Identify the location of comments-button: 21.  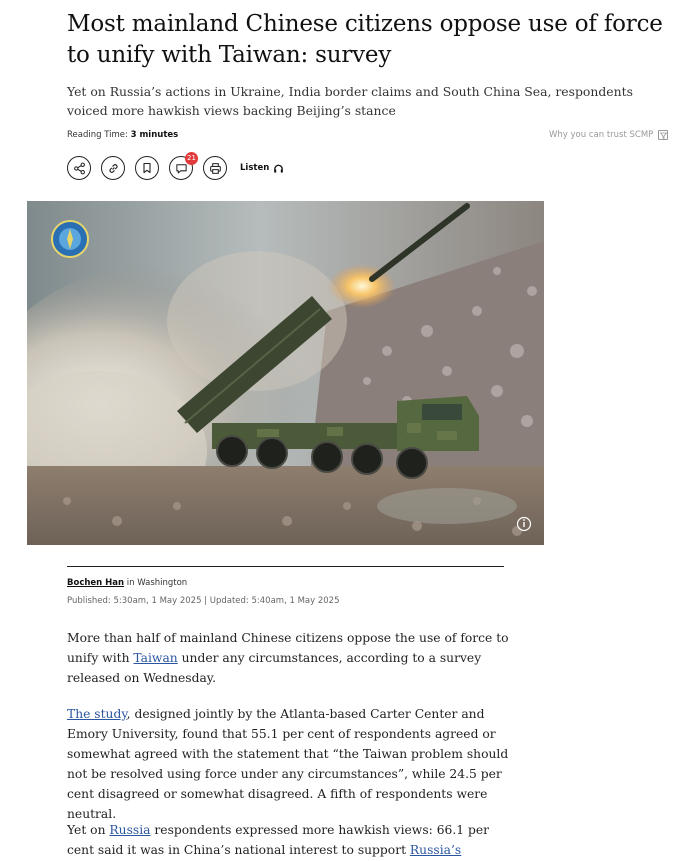
(183, 166).